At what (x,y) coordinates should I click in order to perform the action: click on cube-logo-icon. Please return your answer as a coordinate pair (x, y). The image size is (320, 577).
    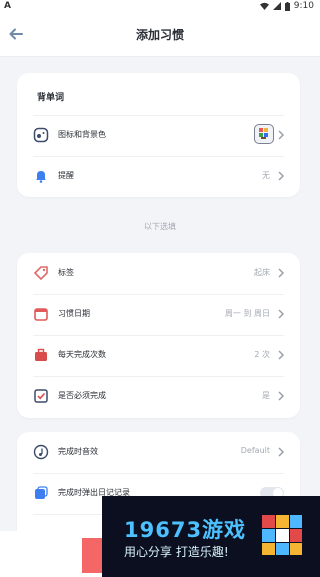
    Looking at the image, I should click on (282, 535).